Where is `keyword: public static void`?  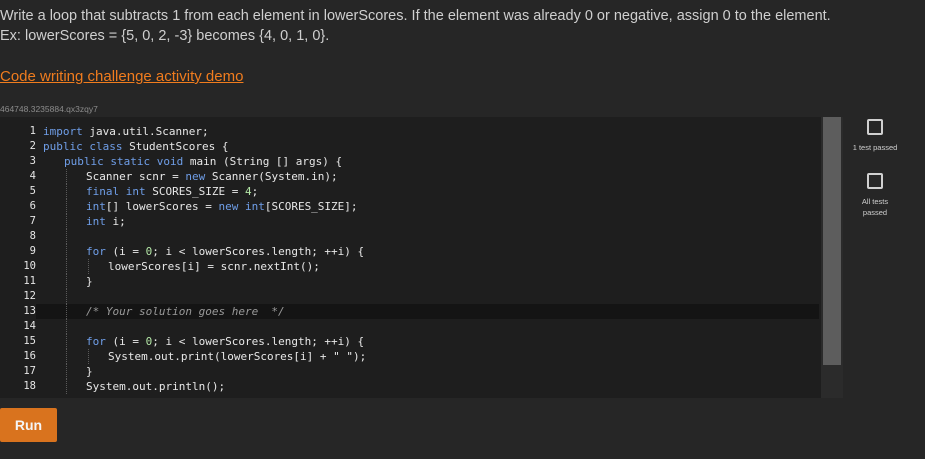
keyword: public static void is located at coordinates (124, 161).